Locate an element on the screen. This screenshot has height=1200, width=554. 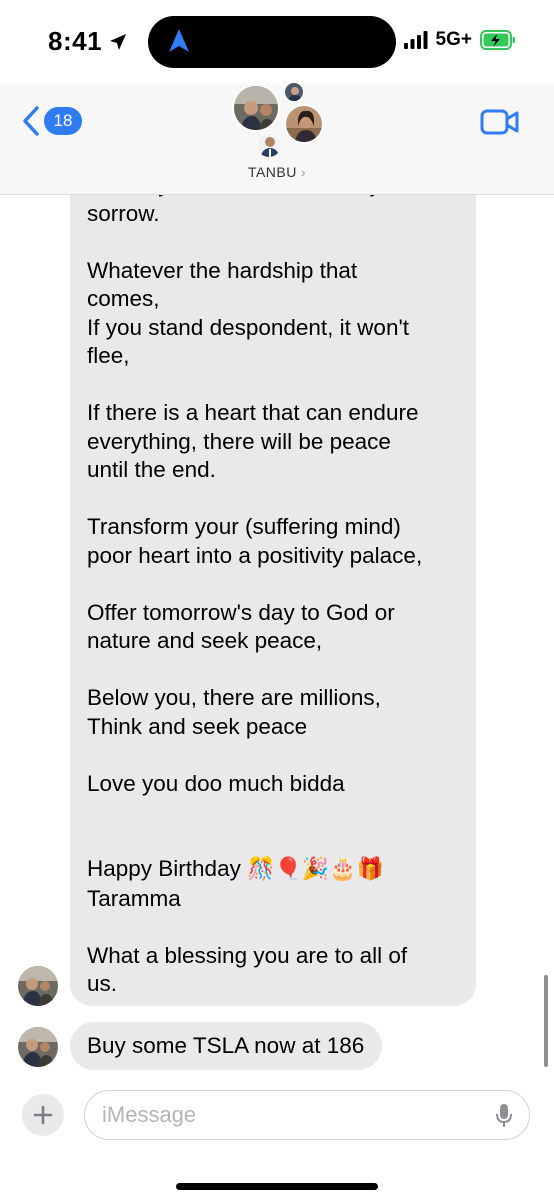
message-line: nature and seek peace, is located at coordinates (273, 641).